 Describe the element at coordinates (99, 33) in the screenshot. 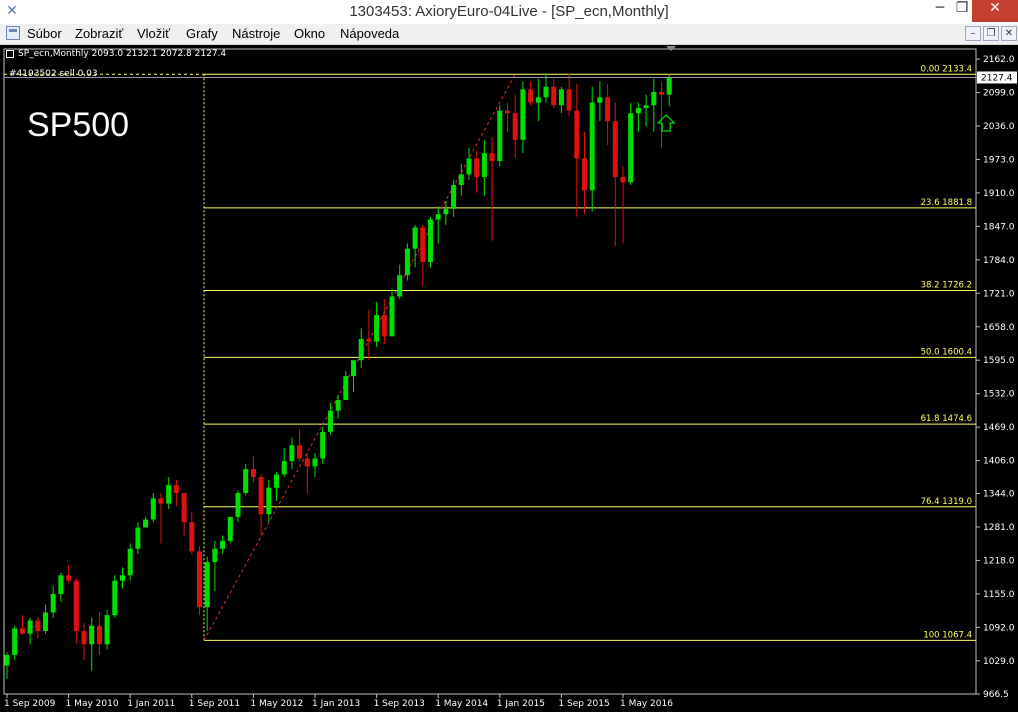

I see `menu-view: Zobraziť` at that location.